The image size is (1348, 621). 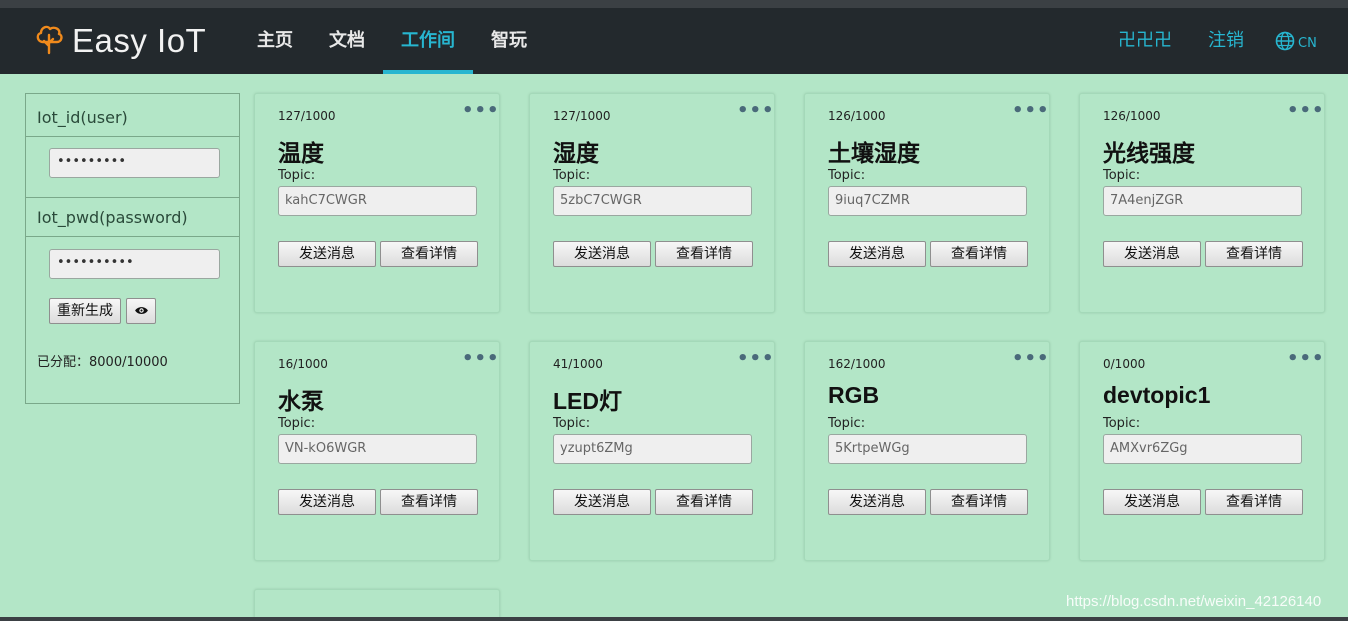 I want to click on nav-home: 主页, so click(x=275, y=41).